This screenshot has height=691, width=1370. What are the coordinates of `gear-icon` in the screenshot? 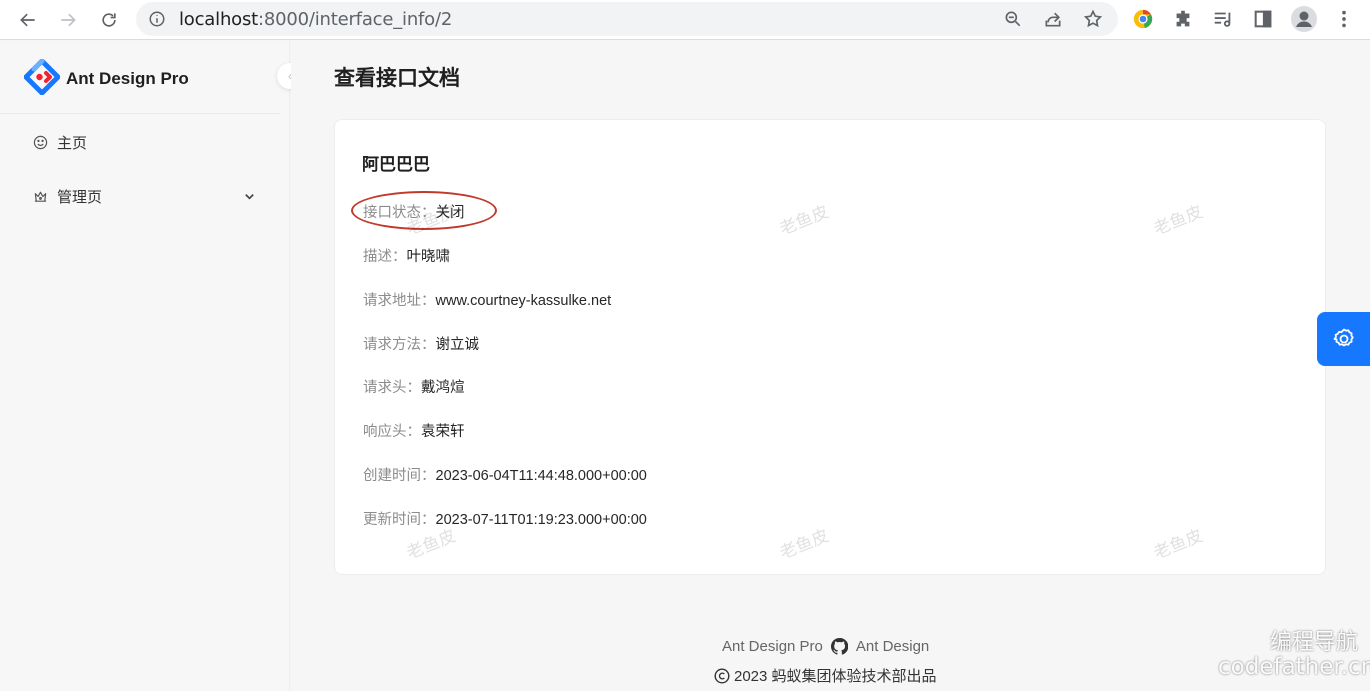 It's located at (1343, 337).